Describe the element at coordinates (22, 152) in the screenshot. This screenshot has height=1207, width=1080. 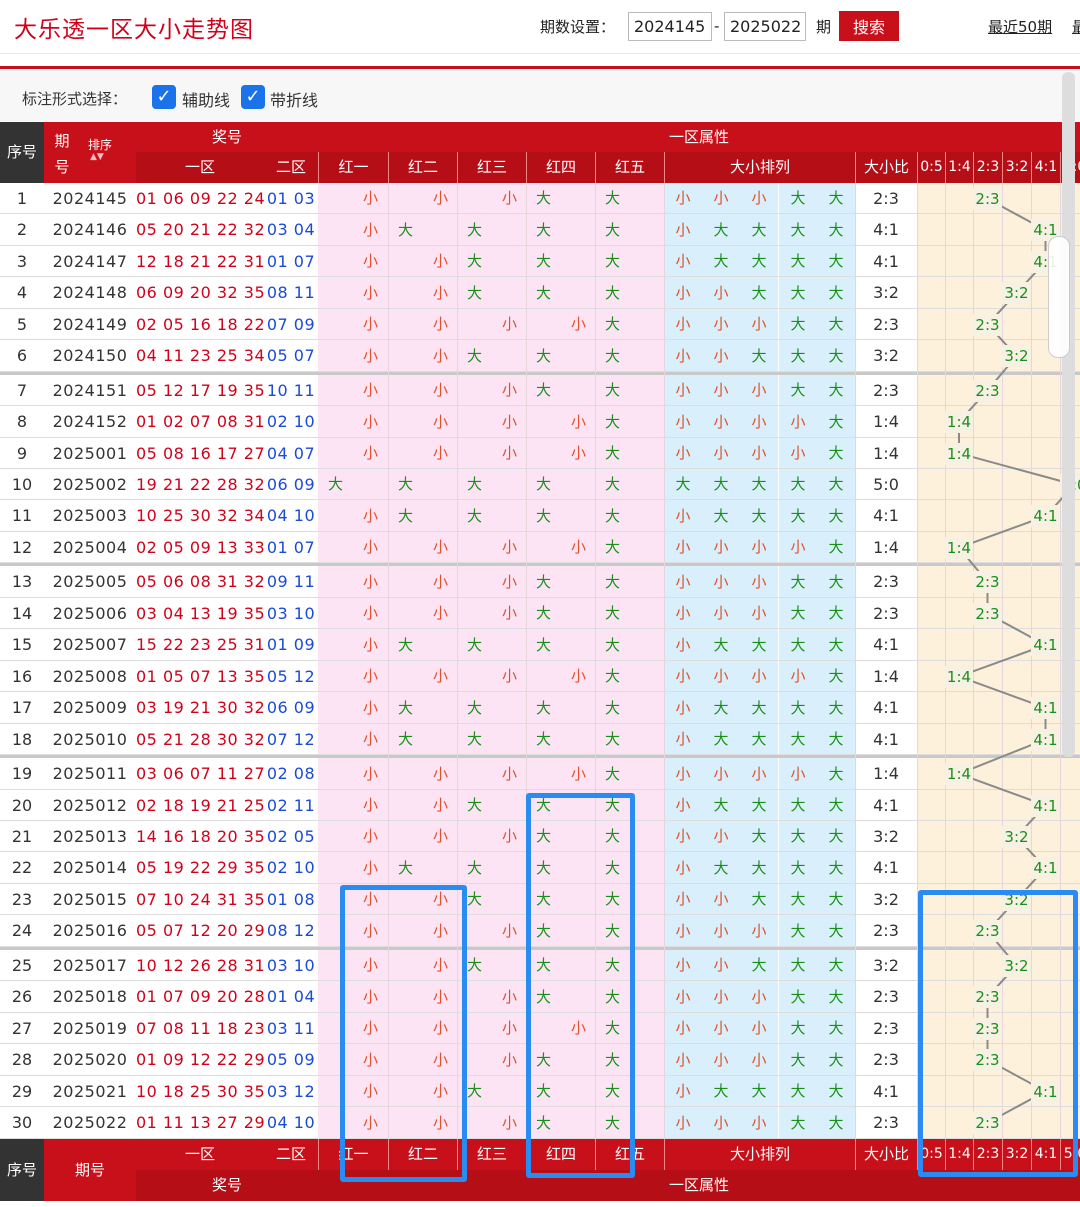
I see `seq-header: 序号` at that location.